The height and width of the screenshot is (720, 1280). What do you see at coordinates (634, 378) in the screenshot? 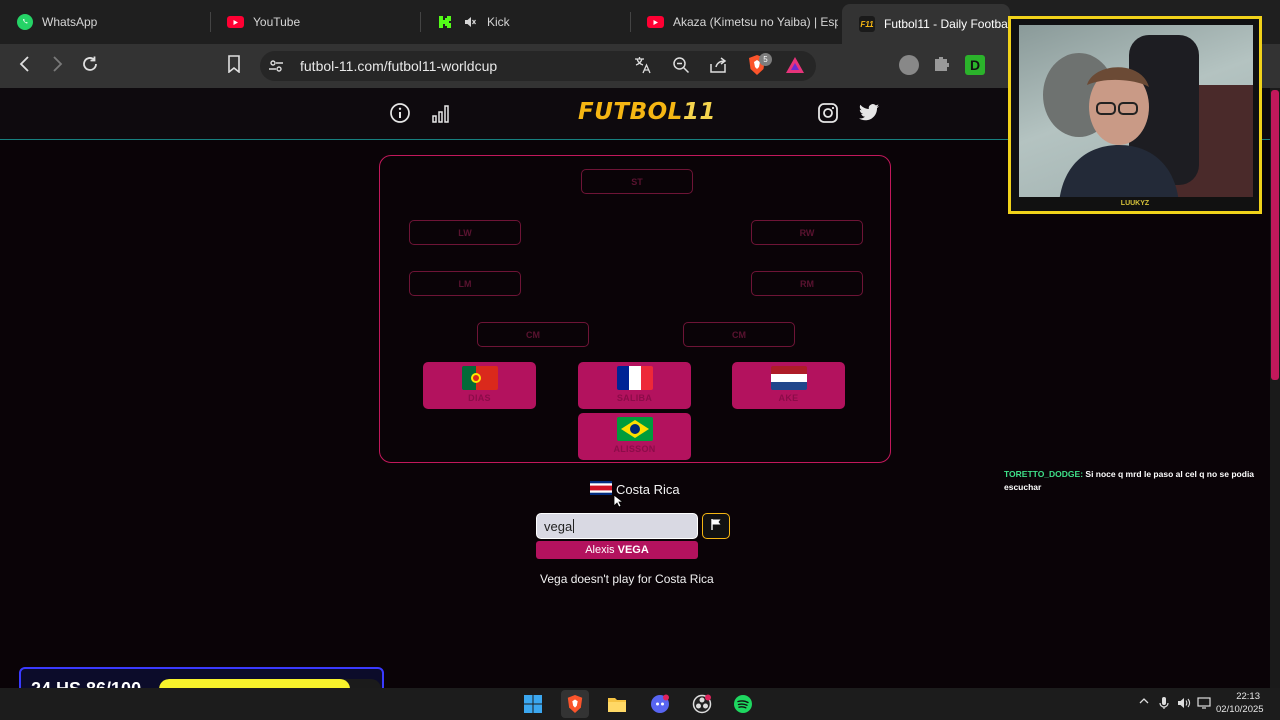
I see `france-flag-icon` at bounding box center [634, 378].